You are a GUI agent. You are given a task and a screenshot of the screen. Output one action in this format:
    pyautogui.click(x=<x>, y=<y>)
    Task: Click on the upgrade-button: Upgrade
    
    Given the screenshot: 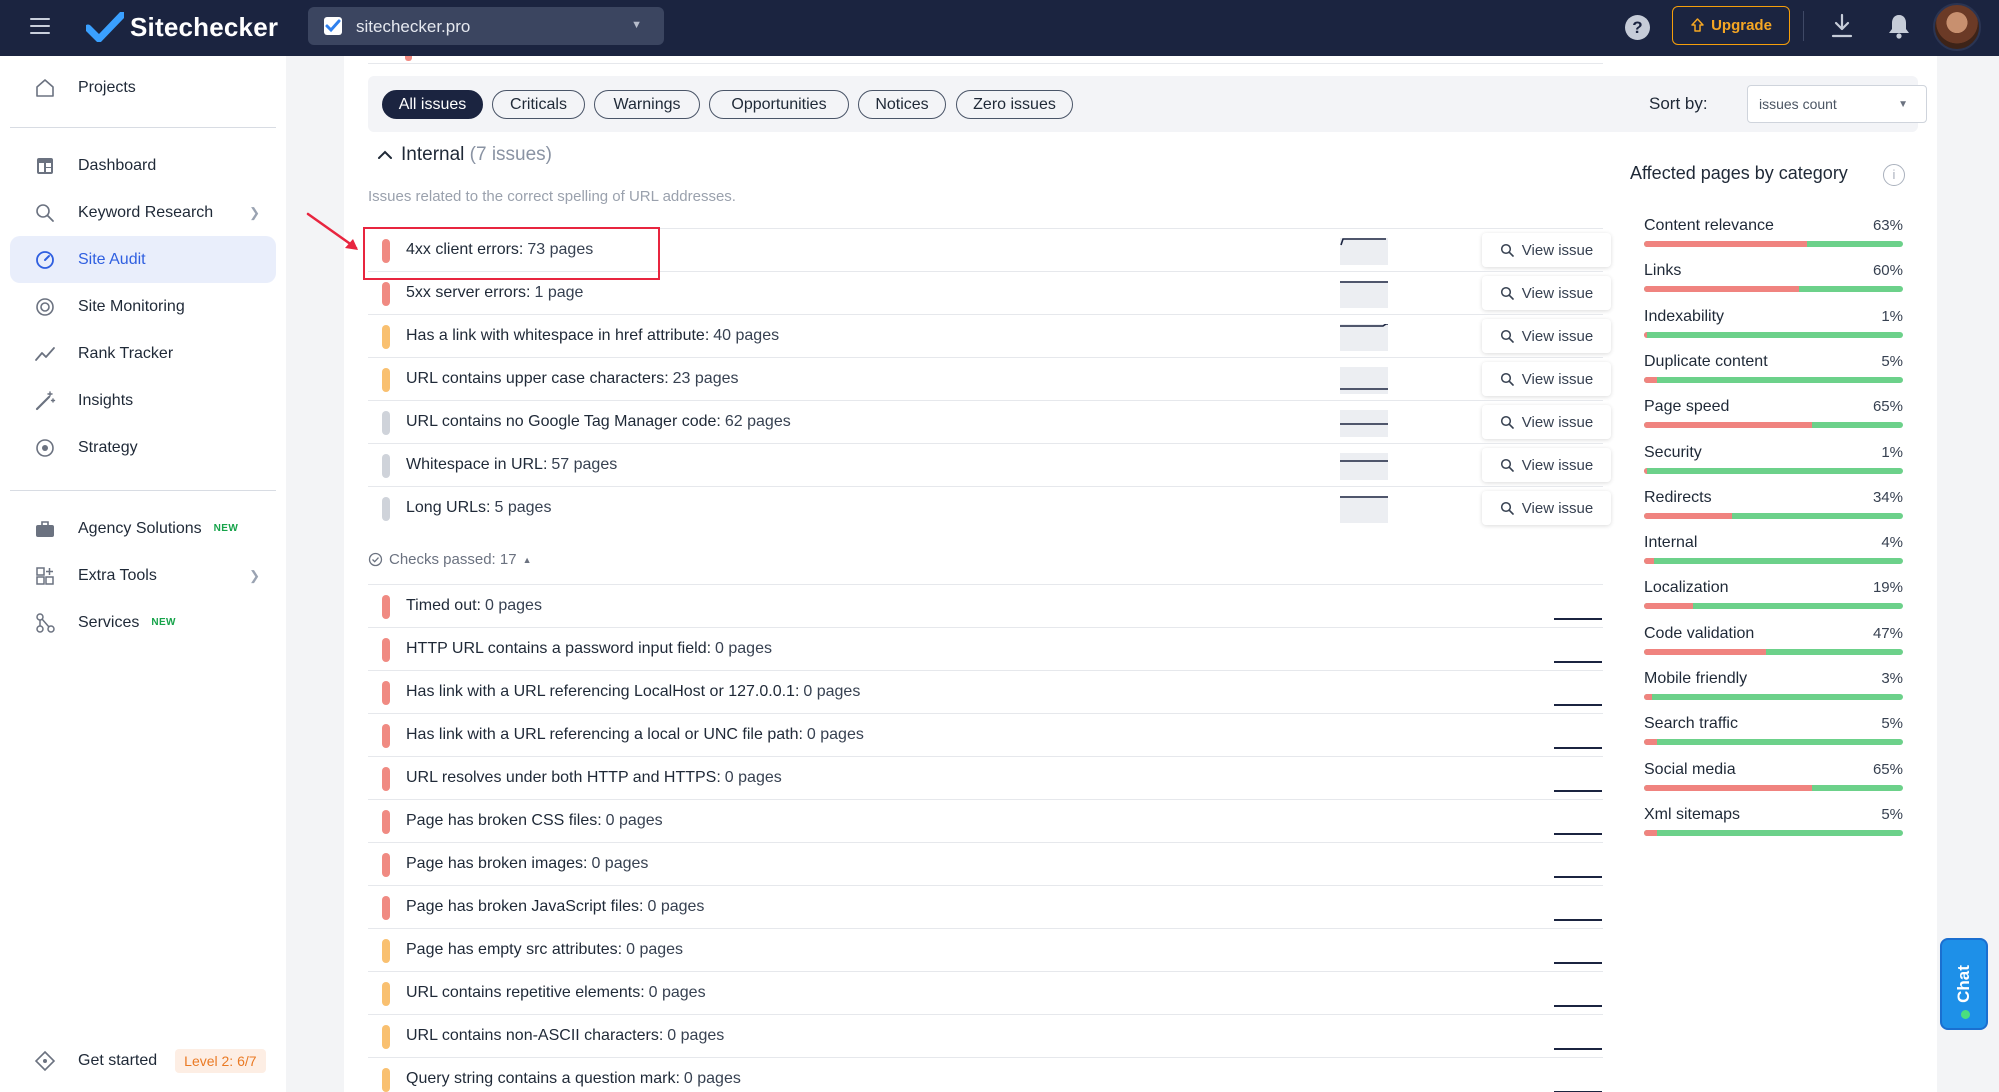 What is the action you would take?
    pyautogui.click(x=1731, y=25)
    